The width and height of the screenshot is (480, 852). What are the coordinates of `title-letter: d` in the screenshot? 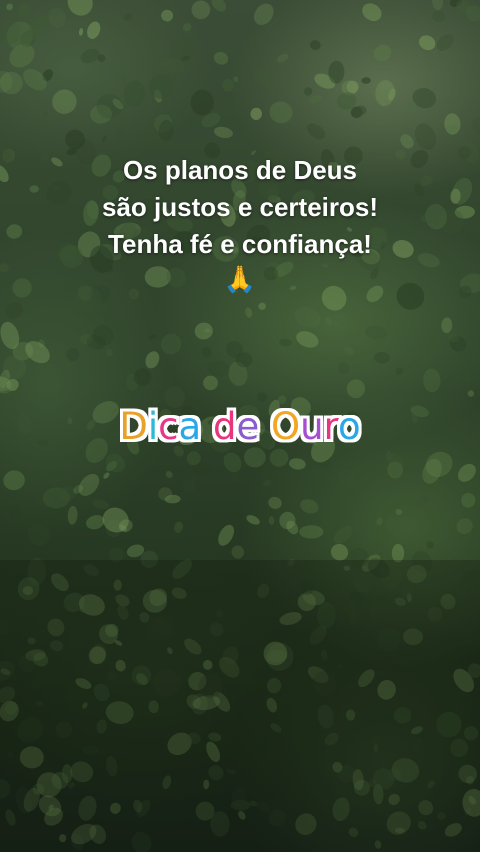 It's located at (224, 426).